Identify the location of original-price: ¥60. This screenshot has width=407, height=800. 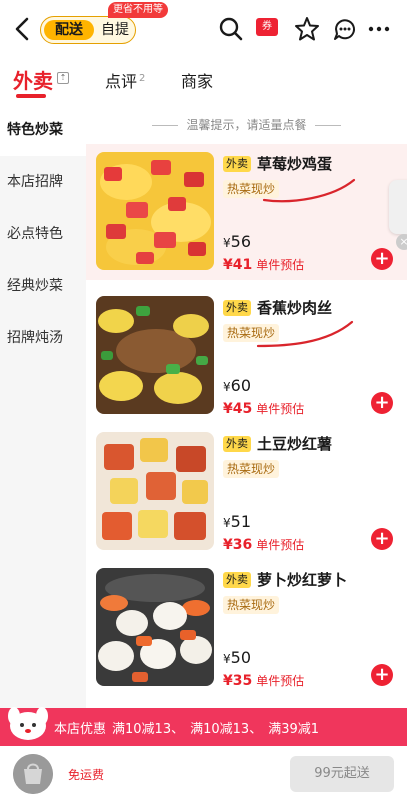
(237, 385).